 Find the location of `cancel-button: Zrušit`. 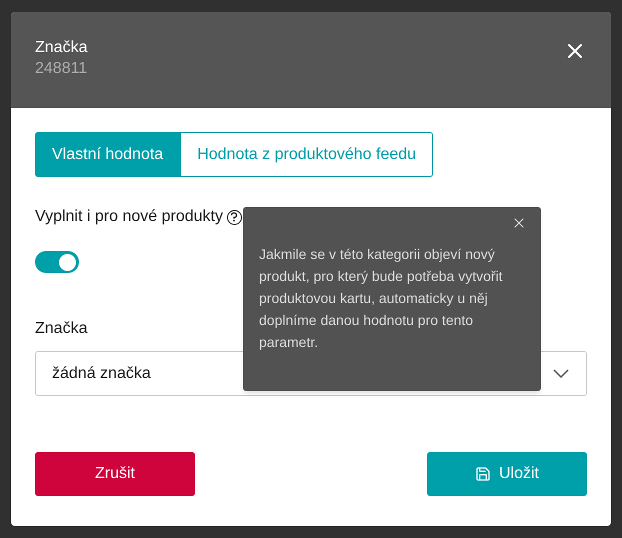

cancel-button: Zrušit is located at coordinates (115, 474).